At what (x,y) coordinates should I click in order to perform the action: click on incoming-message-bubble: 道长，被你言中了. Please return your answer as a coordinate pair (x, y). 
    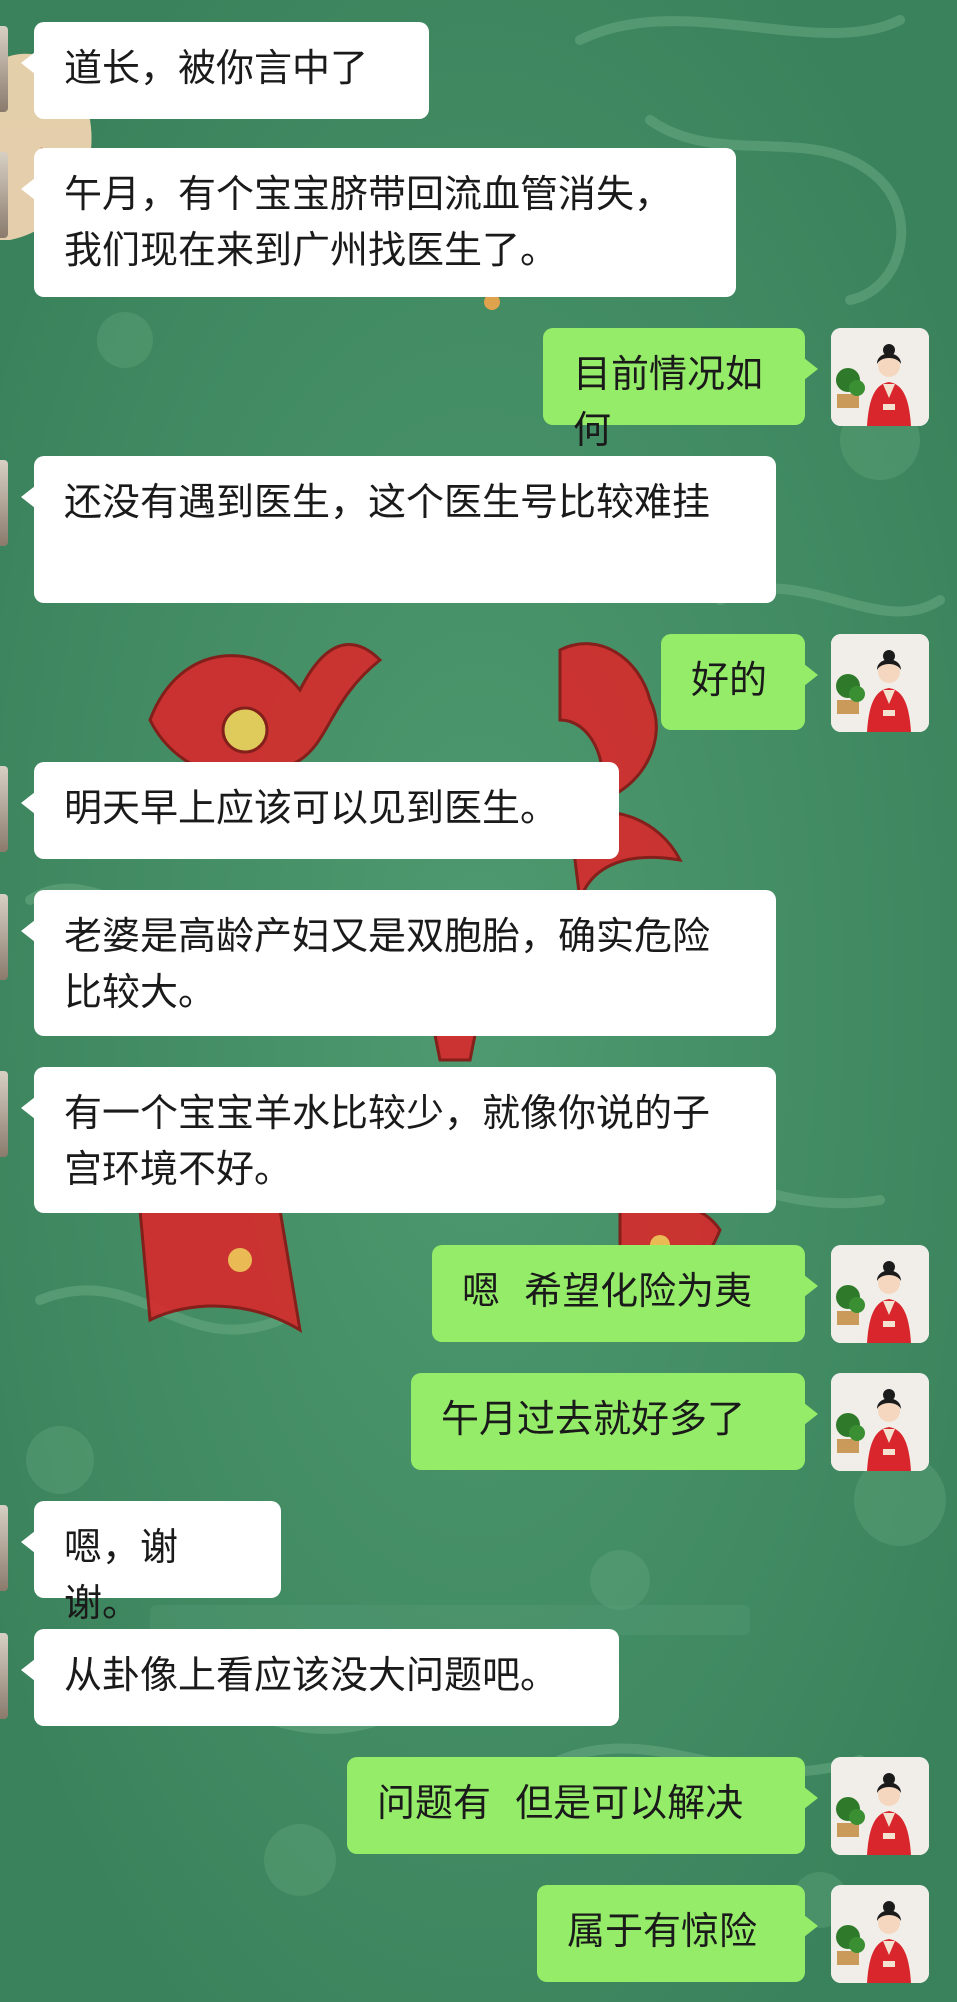
    Looking at the image, I should click on (225, 70).